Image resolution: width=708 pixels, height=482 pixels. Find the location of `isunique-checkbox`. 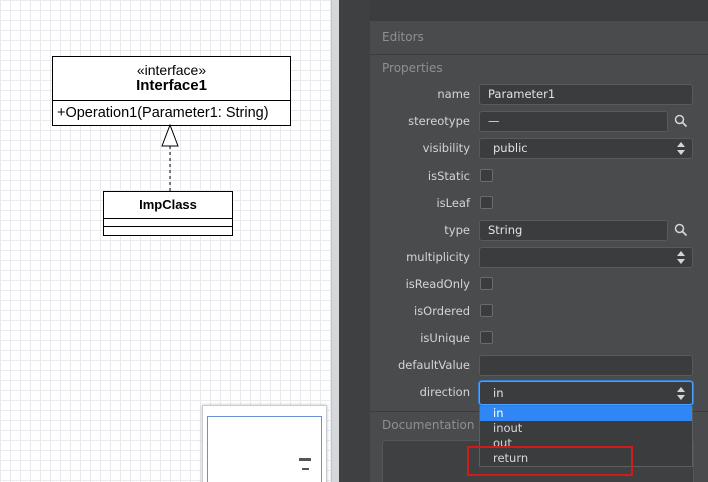

isunique-checkbox is located at coordinates (486, 337).